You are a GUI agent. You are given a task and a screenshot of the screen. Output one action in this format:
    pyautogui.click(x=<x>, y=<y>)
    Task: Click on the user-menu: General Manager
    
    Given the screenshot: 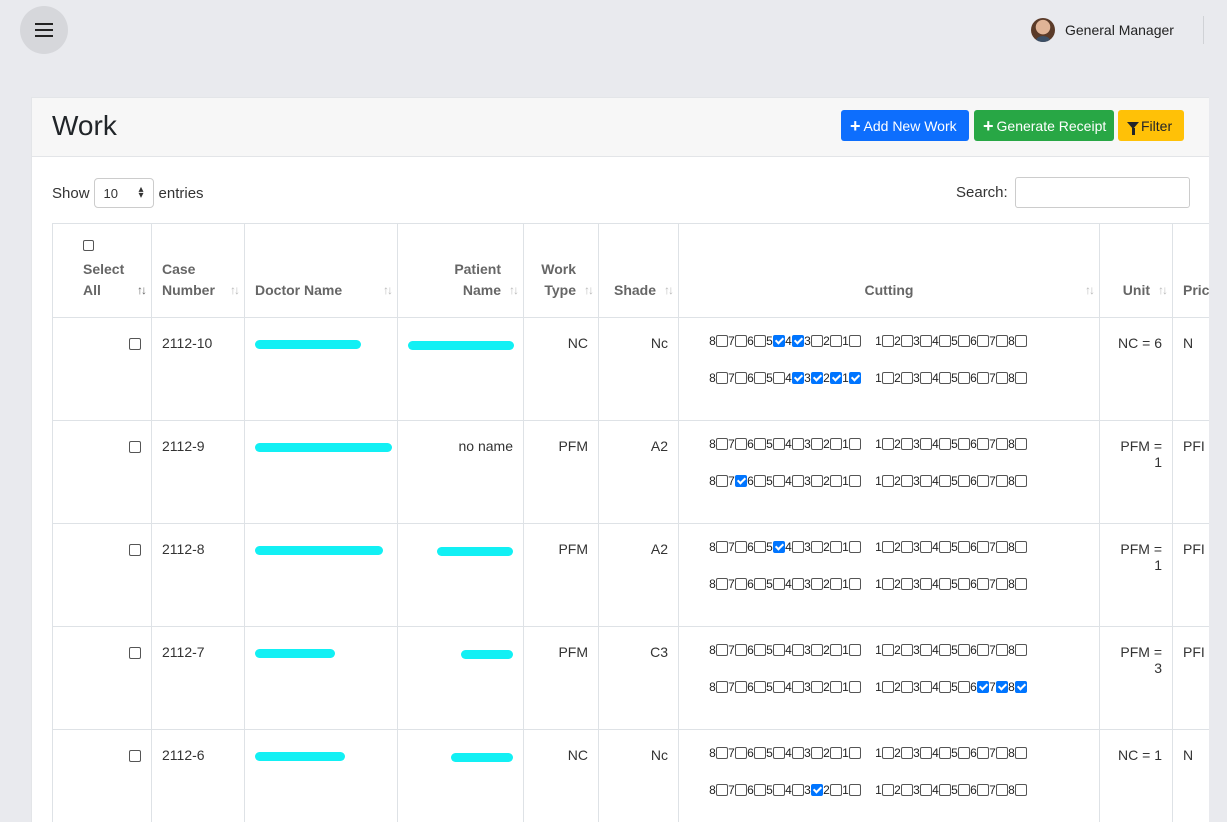 What is the action you would take?
    pyautogui.click(x=1102, y=30)
    